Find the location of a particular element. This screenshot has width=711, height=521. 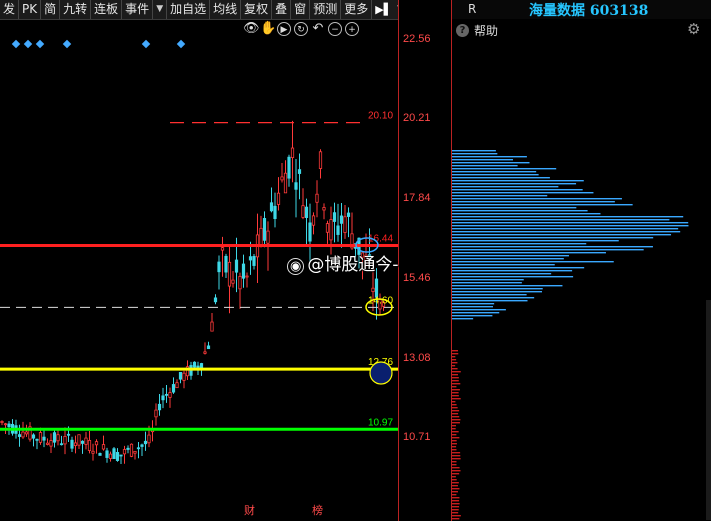

ranking-marker: 榜 is located at coordinates (317, 510).